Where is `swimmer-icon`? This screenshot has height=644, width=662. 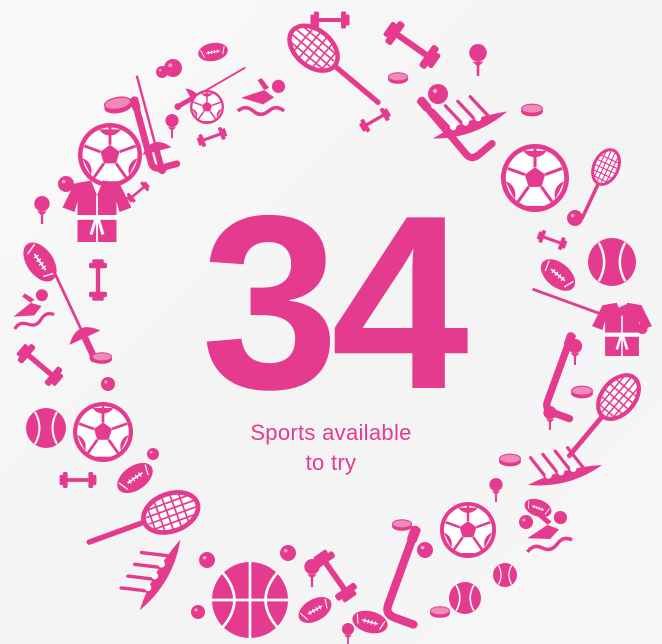
swimmer-icon is located at coordinates (261, 96).